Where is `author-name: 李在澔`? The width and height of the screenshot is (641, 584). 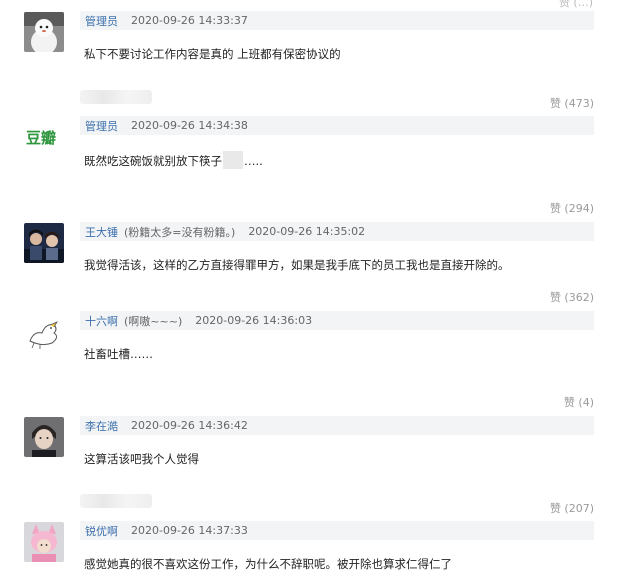
author-name: 李在澔 is located at coordinates (101, 426).